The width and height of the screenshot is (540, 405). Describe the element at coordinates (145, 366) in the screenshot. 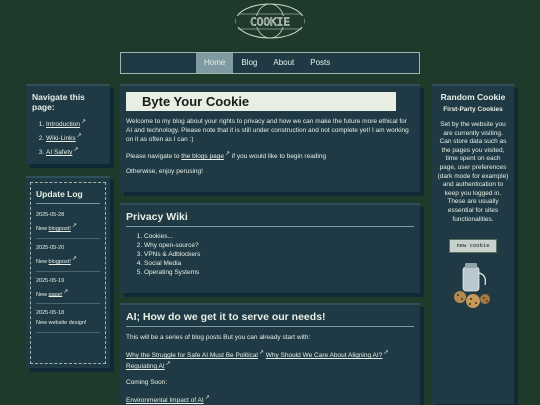

I see `ai-link-regulating: Regulating AI` at that location.